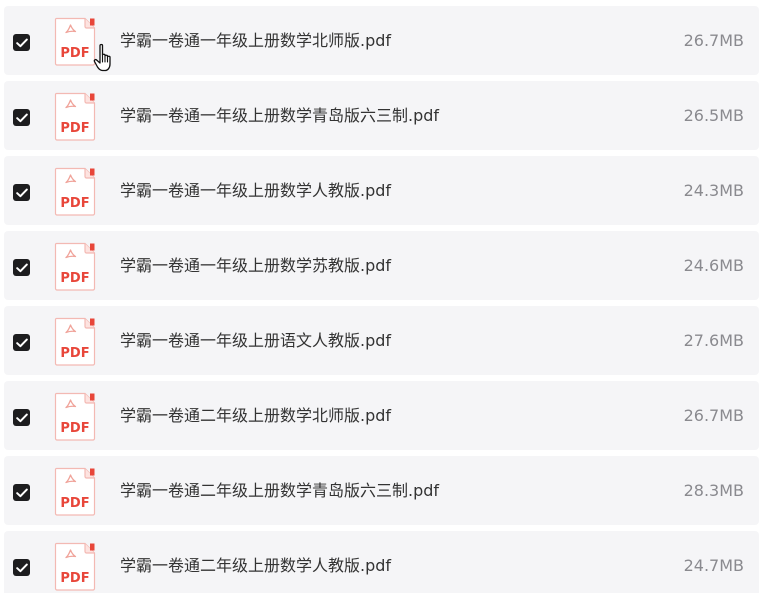 The height and width of the screenshot is (593, 759). I want to click on file-size: 26.5MB, so click(713, 115).